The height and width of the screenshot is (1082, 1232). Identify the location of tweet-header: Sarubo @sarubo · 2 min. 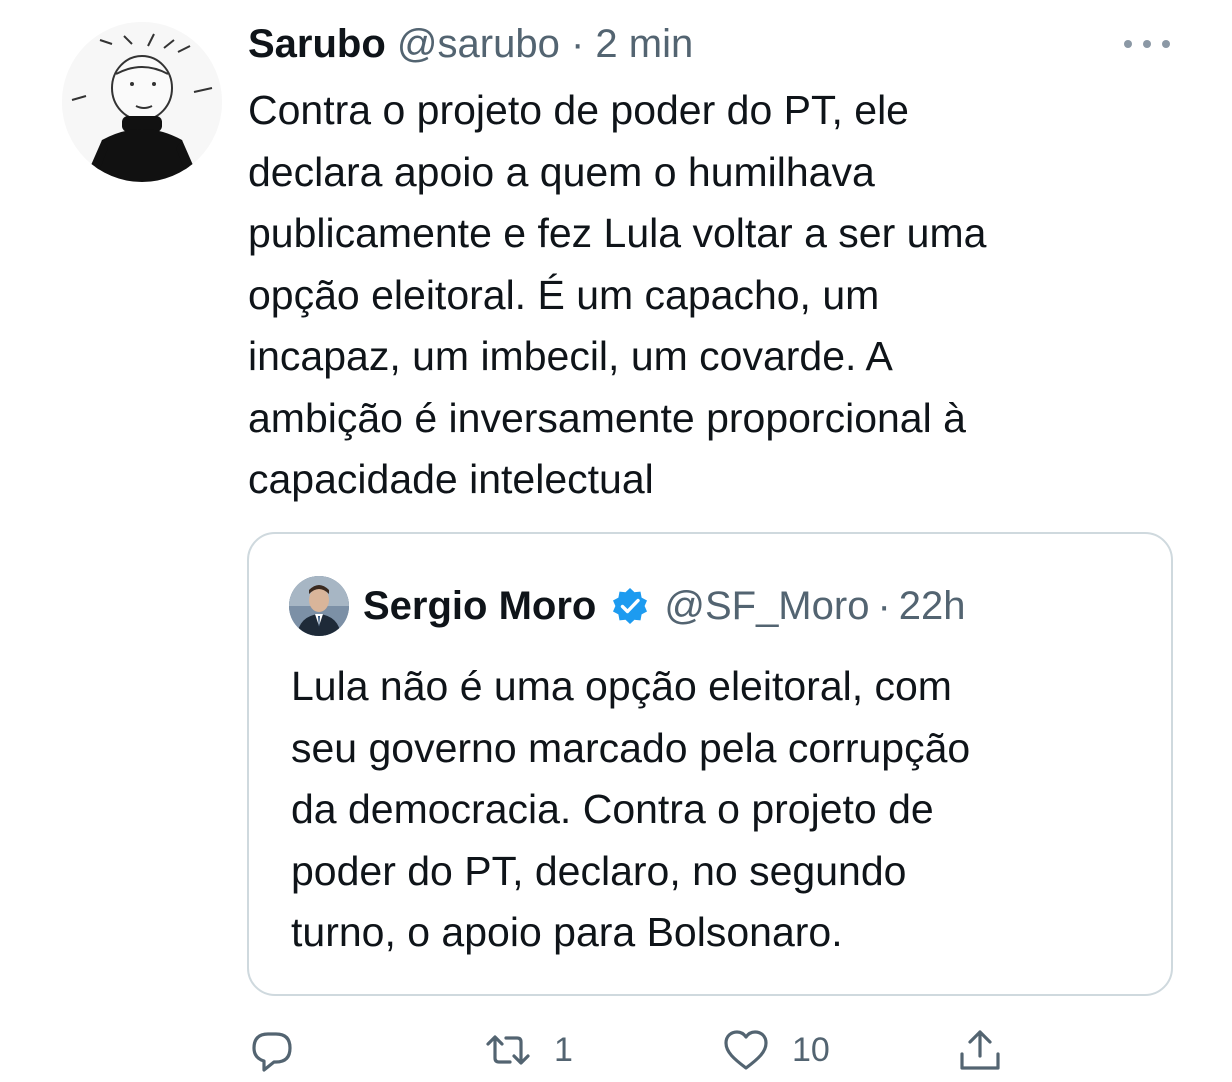
(470, 44).